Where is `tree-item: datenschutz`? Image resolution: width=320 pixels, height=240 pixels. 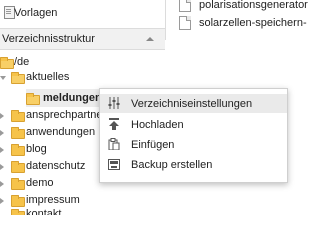
tree-item: datenschutz is located at coordinates (50, 167).